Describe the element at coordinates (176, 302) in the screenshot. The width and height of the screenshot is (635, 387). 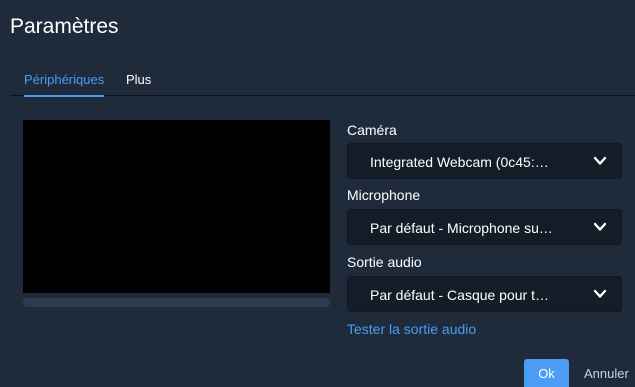
I see `audio-level-meter` at that location.